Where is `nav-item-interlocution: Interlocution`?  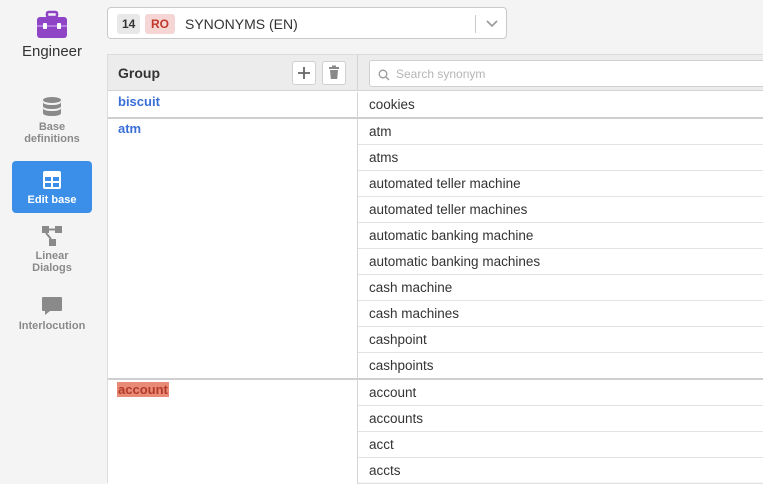
nav-item-interlocution: Interlocution is located at coordinates (52, 316).